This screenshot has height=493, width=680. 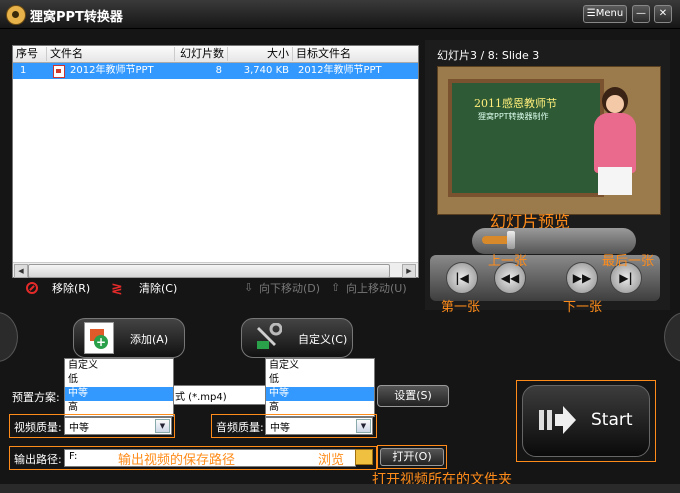 What do you see at coordinates (118, 426) in the screenshot?
I see `video-quality-select: 中等 ▼` at bounding box center [118, 426].